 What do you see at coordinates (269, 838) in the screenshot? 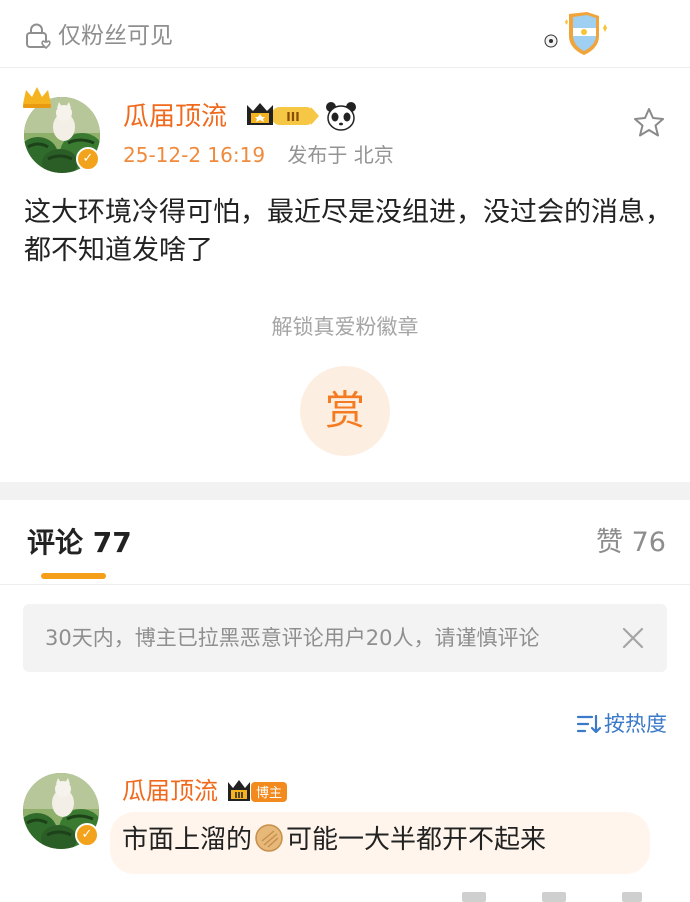
I see `biscuit-emoji-icon` at bounding box center [269, 838].